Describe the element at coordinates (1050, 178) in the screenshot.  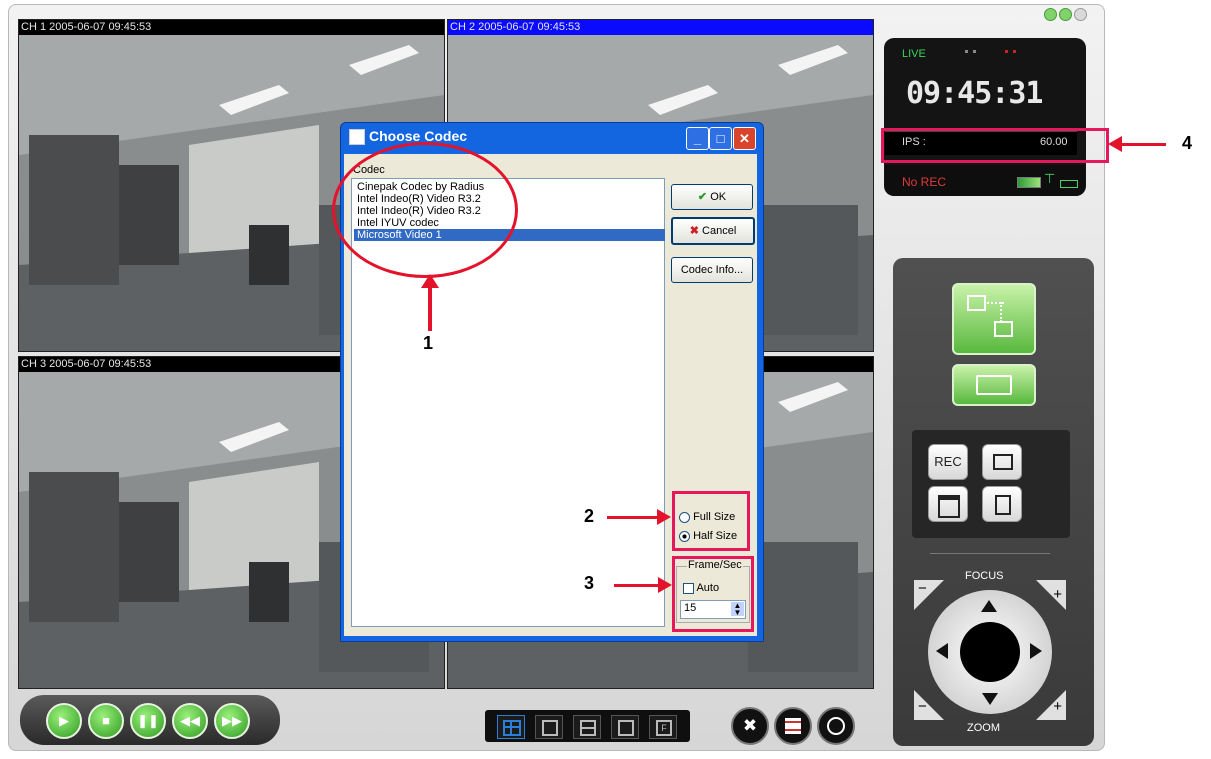
I see `network-icon: ⊤` at that location.